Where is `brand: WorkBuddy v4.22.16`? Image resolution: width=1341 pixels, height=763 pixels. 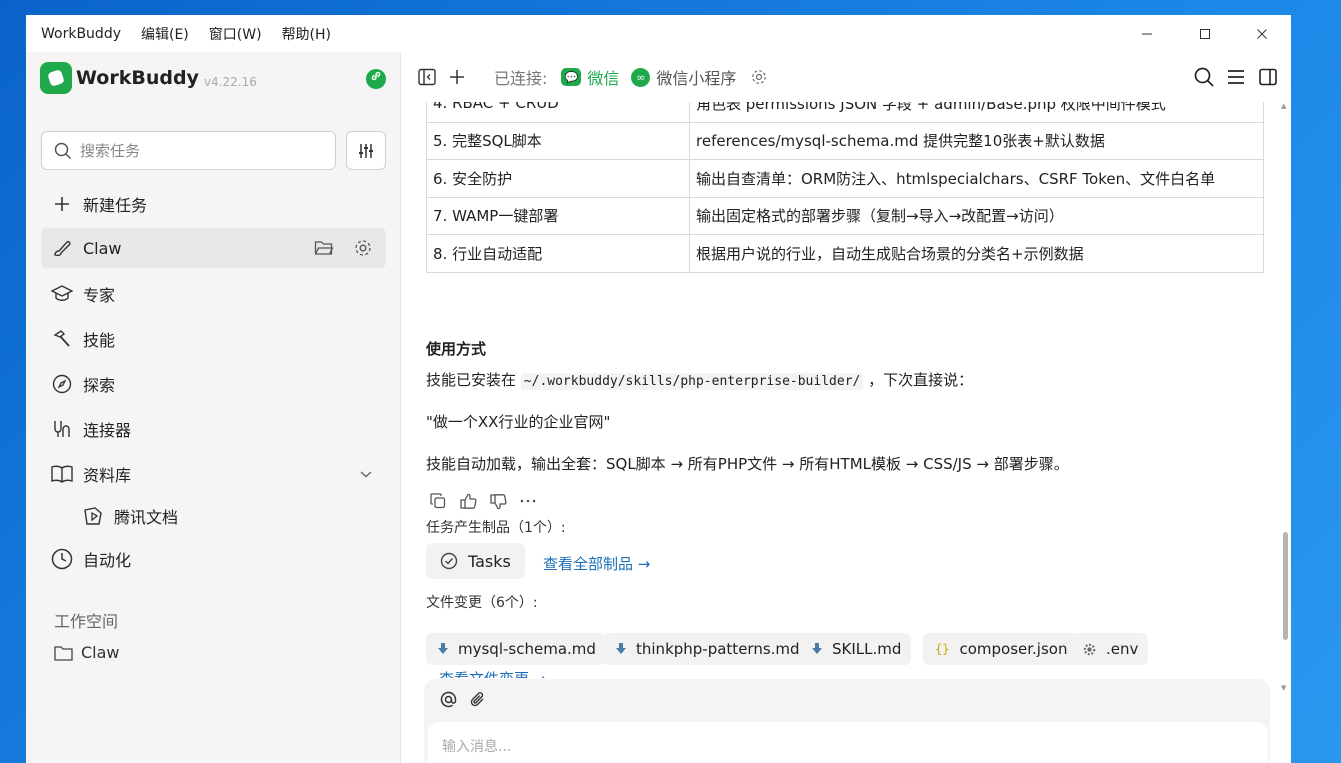
brand: WorkBuddy v4.22.16 is located at coordinates (148, 78).